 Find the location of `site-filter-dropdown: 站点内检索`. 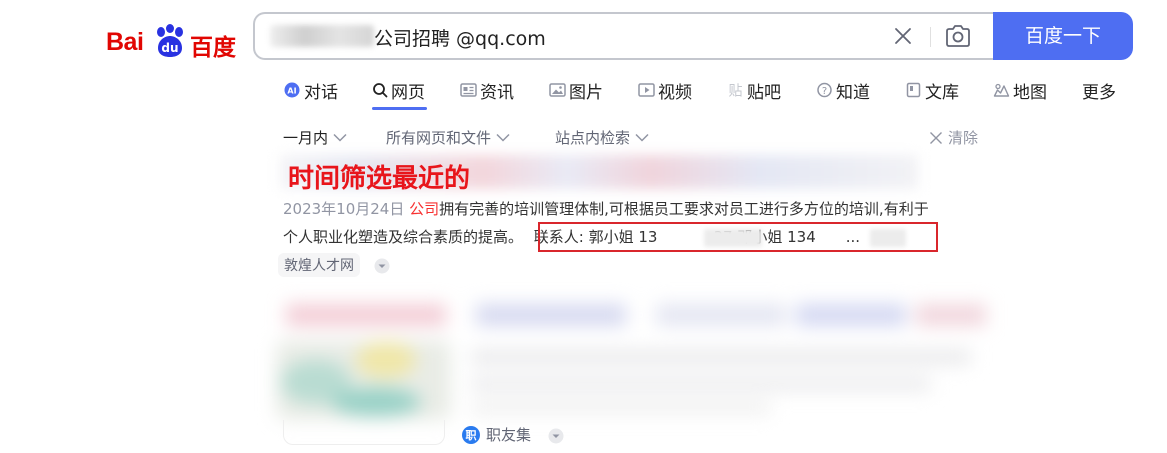

site-filter-dropdown: 站点内检索 is located at coordinates (602, 137).